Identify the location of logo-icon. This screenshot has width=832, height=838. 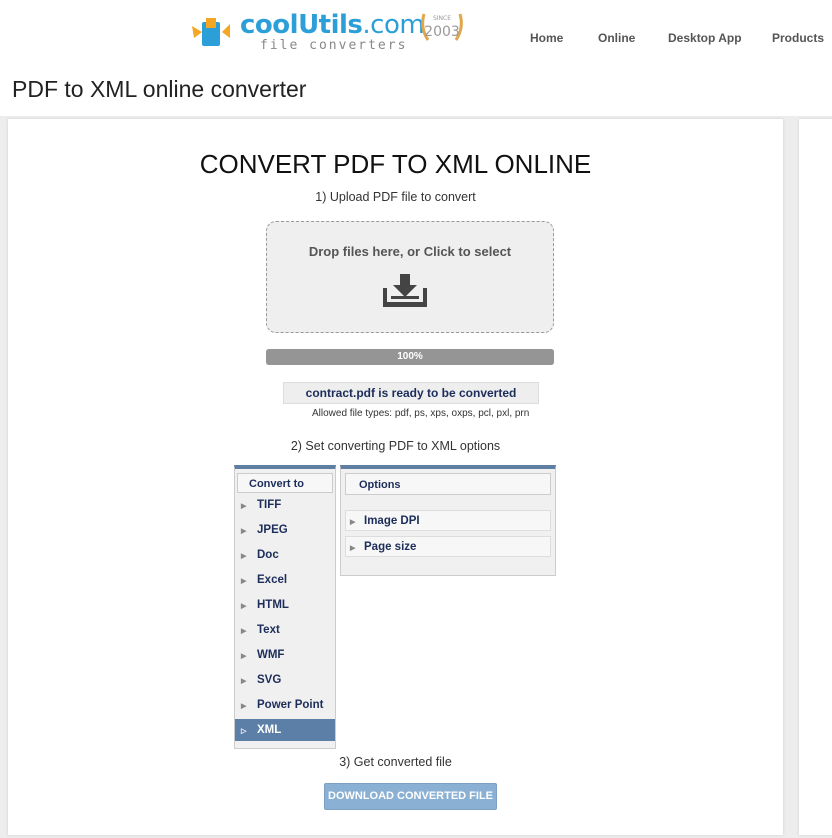
(211, 32).